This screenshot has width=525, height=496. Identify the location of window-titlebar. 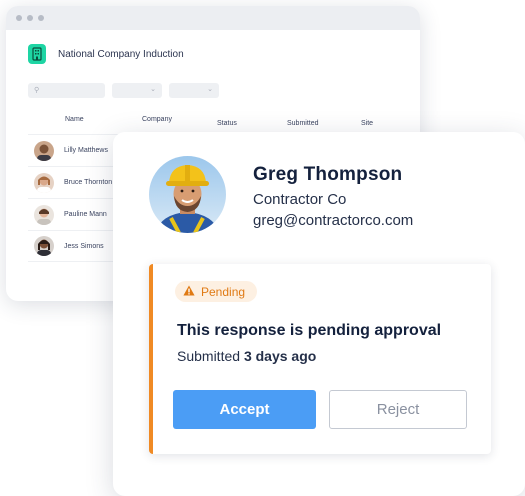
(213, 18).